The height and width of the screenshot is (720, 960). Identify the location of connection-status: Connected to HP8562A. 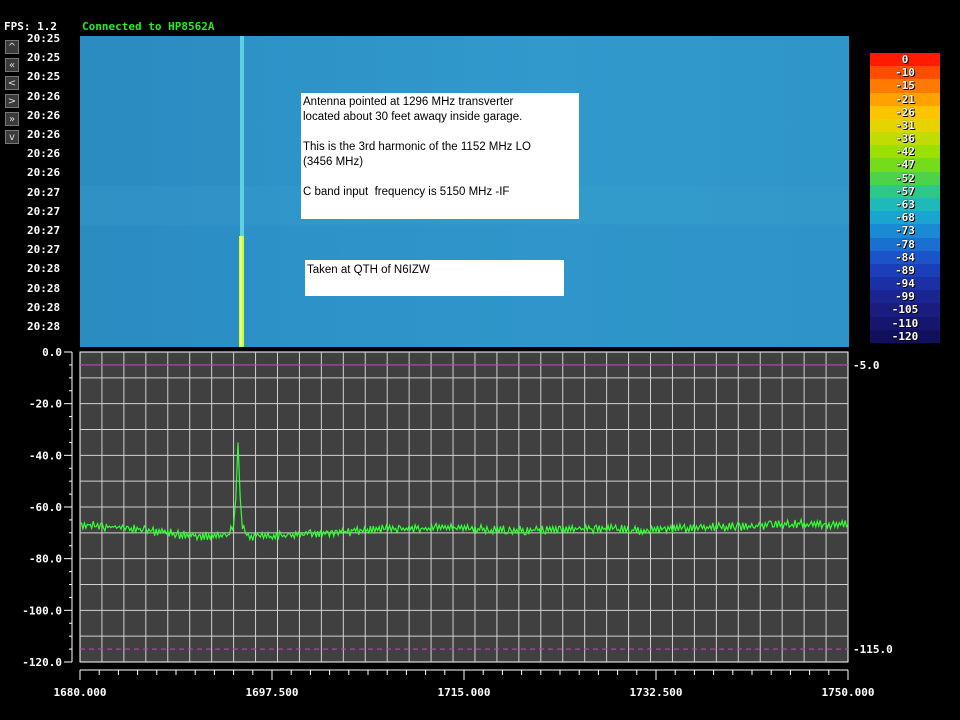
(148, 26).